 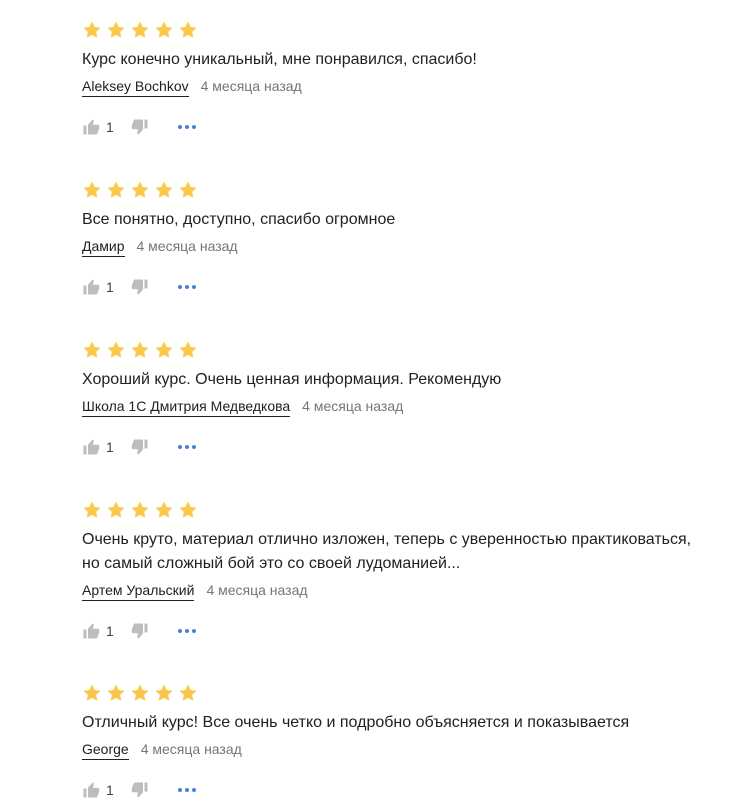 What do you see at coordinates (412, 750) in the screenshot?
I see `review-meta: George 4 месяца назад` at bounding box center [412, 750].